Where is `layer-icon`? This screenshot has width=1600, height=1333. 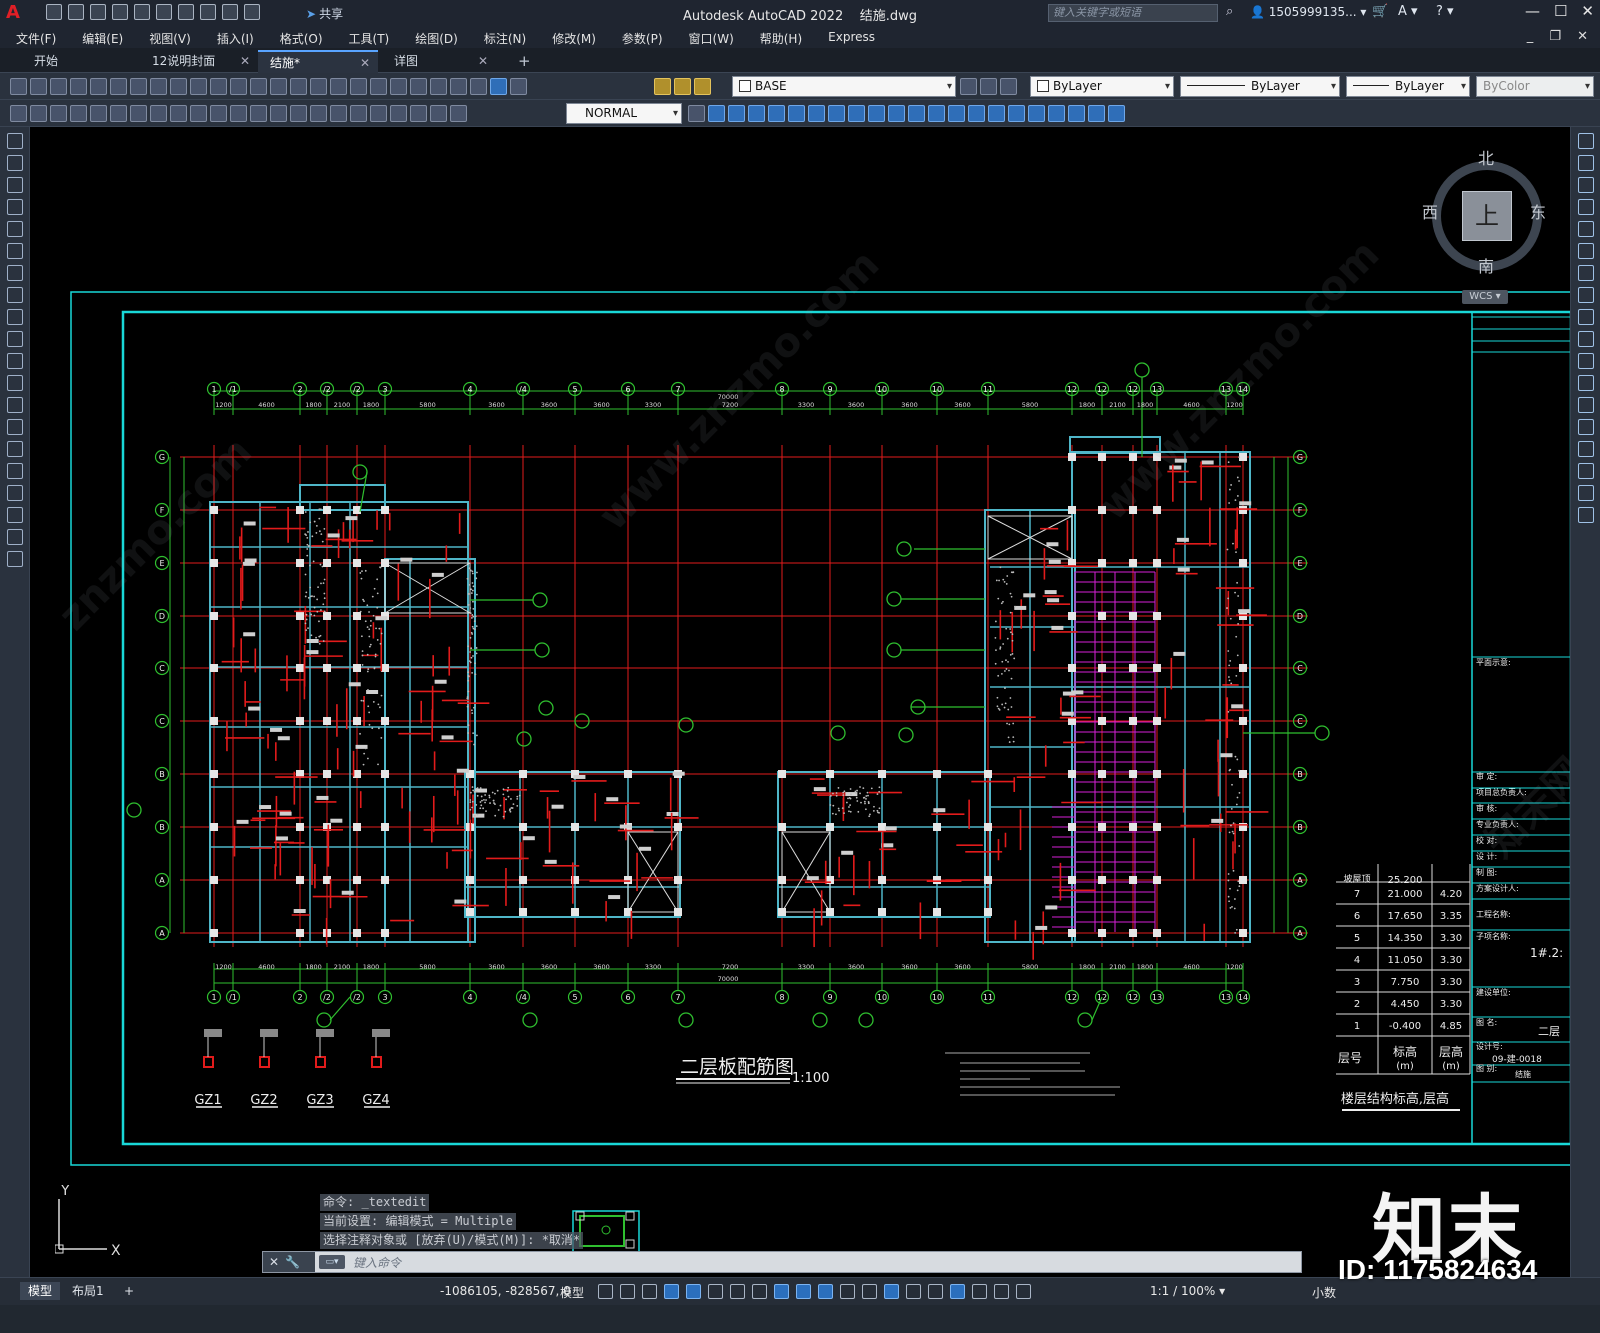
layer-icon is located at coordinates (18, 113).